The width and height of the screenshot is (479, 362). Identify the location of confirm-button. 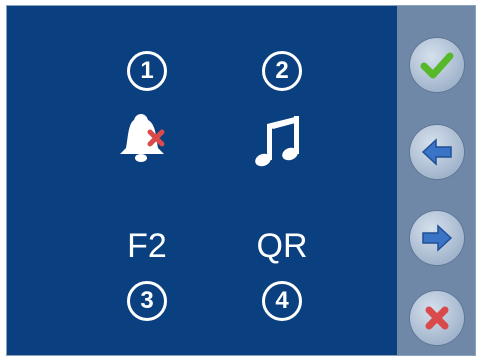
(437, 65).